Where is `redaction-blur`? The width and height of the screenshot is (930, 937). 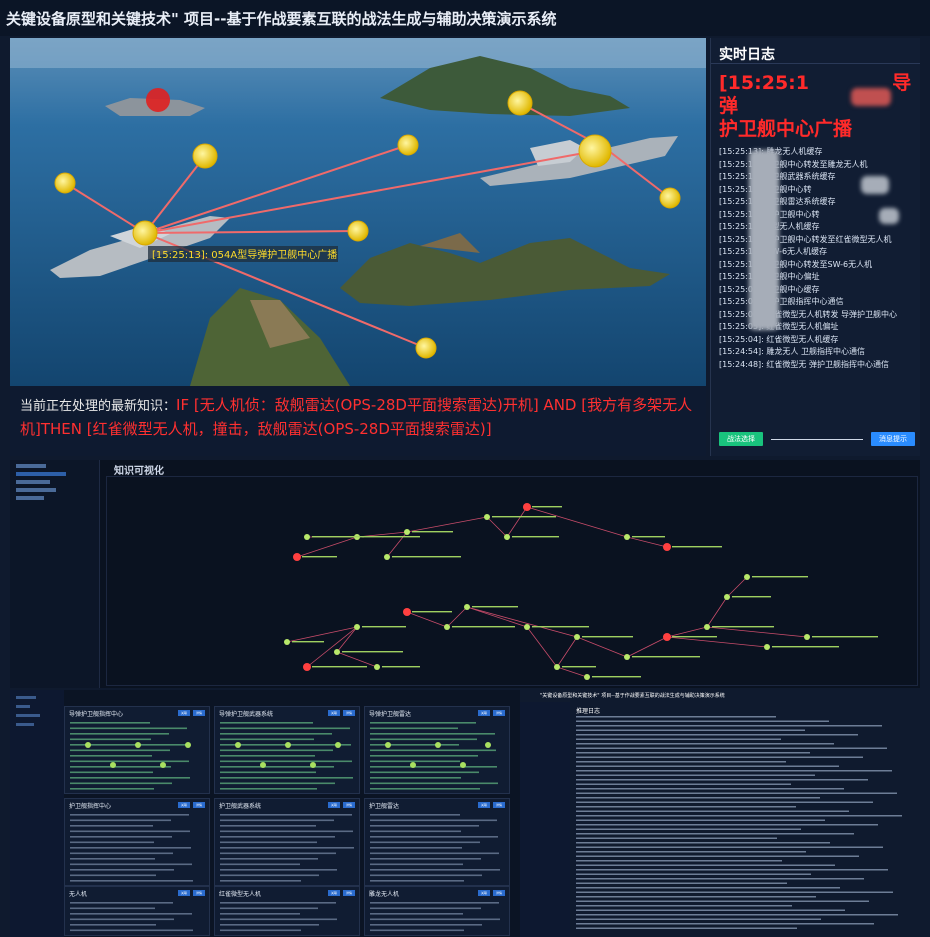
redaction-blur is located at coordinates (875, 185).